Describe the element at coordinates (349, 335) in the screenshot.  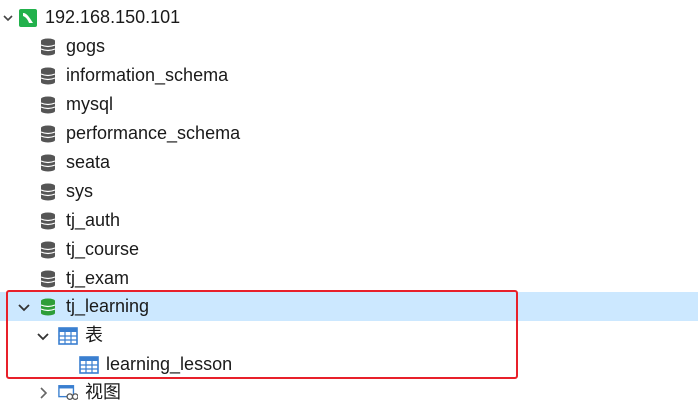
I see `tables-group-row: 表` at that location.